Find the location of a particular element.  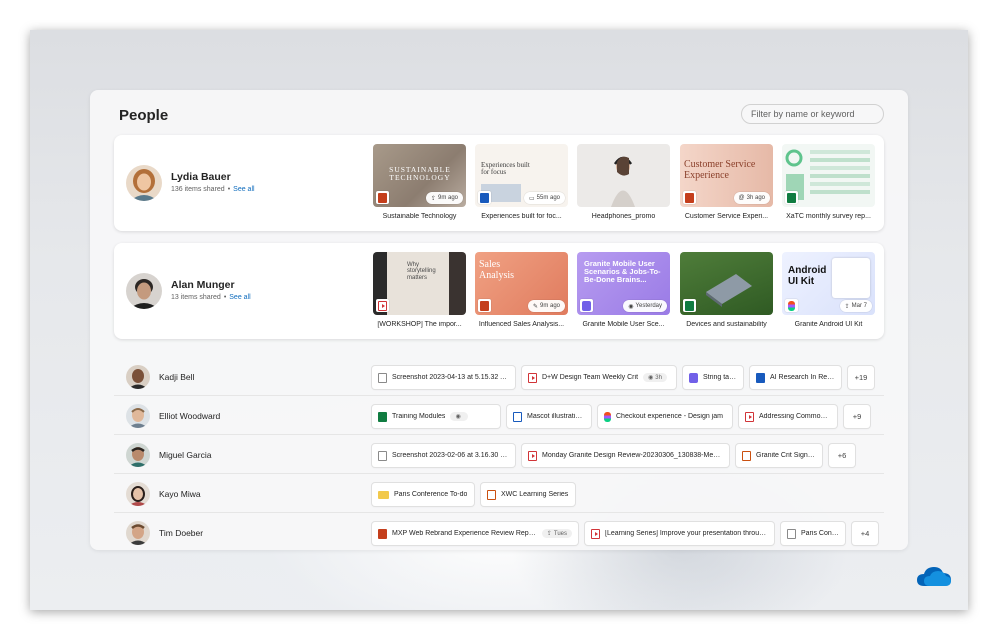

file-chip: Mascot illustrations is located at coordinates (549, 416).